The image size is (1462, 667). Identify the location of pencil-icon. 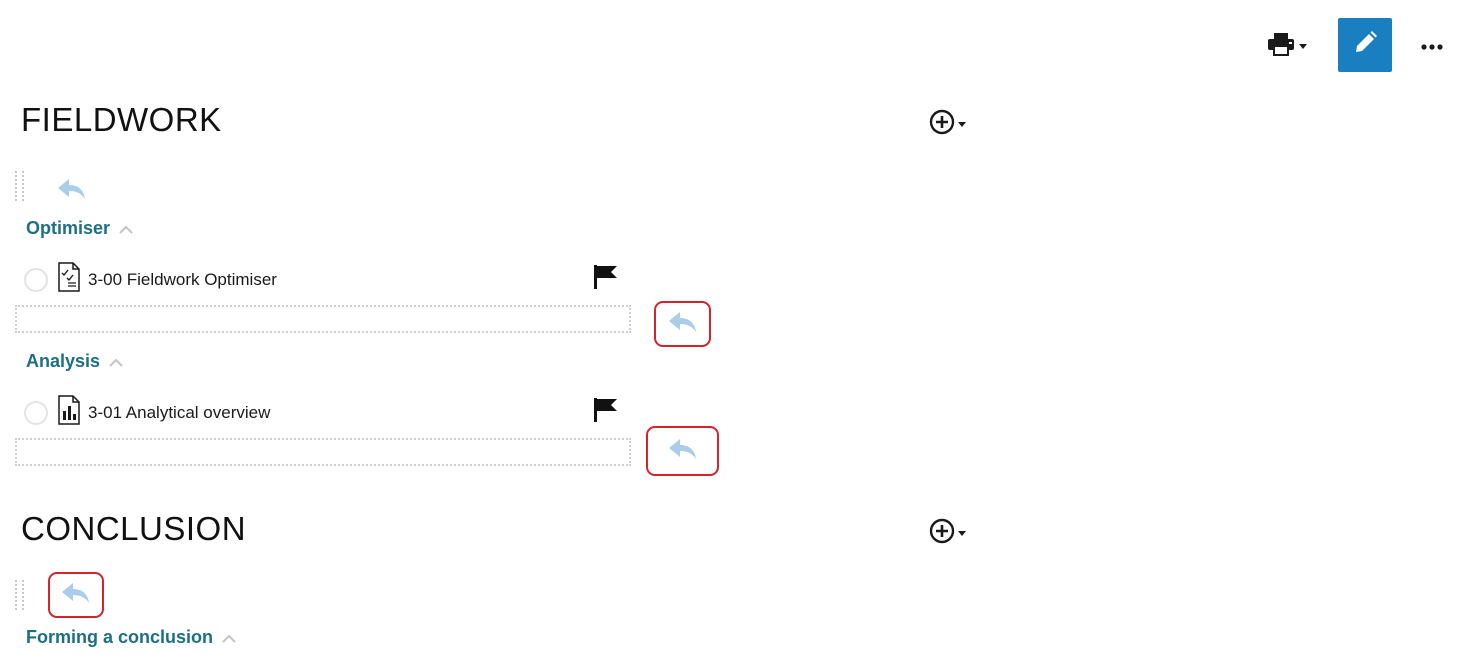
(1365, 45).